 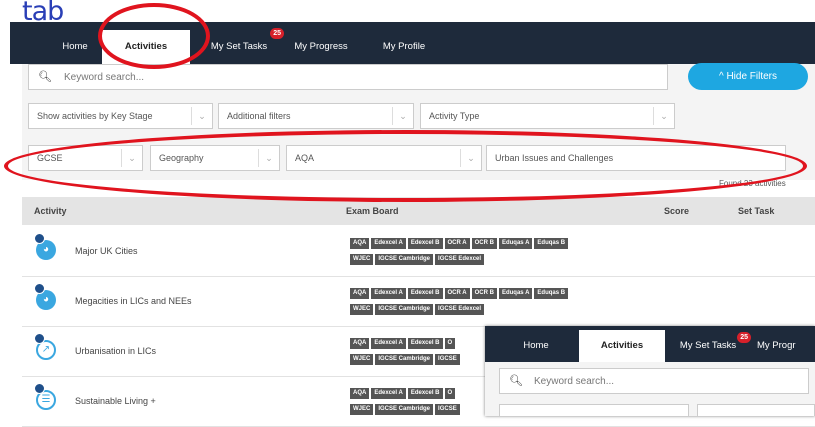 What do you see at coordinates (115, 351) in the screenshot?
I see `activity-name: Urbanisation in LICs` at bounding box center [115, 351].